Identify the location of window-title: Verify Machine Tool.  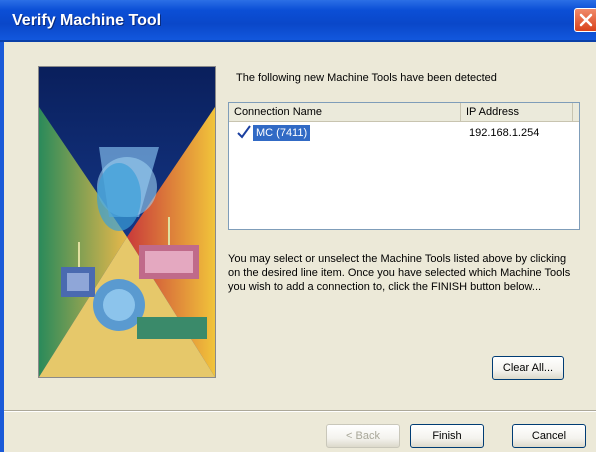
(87, 20).